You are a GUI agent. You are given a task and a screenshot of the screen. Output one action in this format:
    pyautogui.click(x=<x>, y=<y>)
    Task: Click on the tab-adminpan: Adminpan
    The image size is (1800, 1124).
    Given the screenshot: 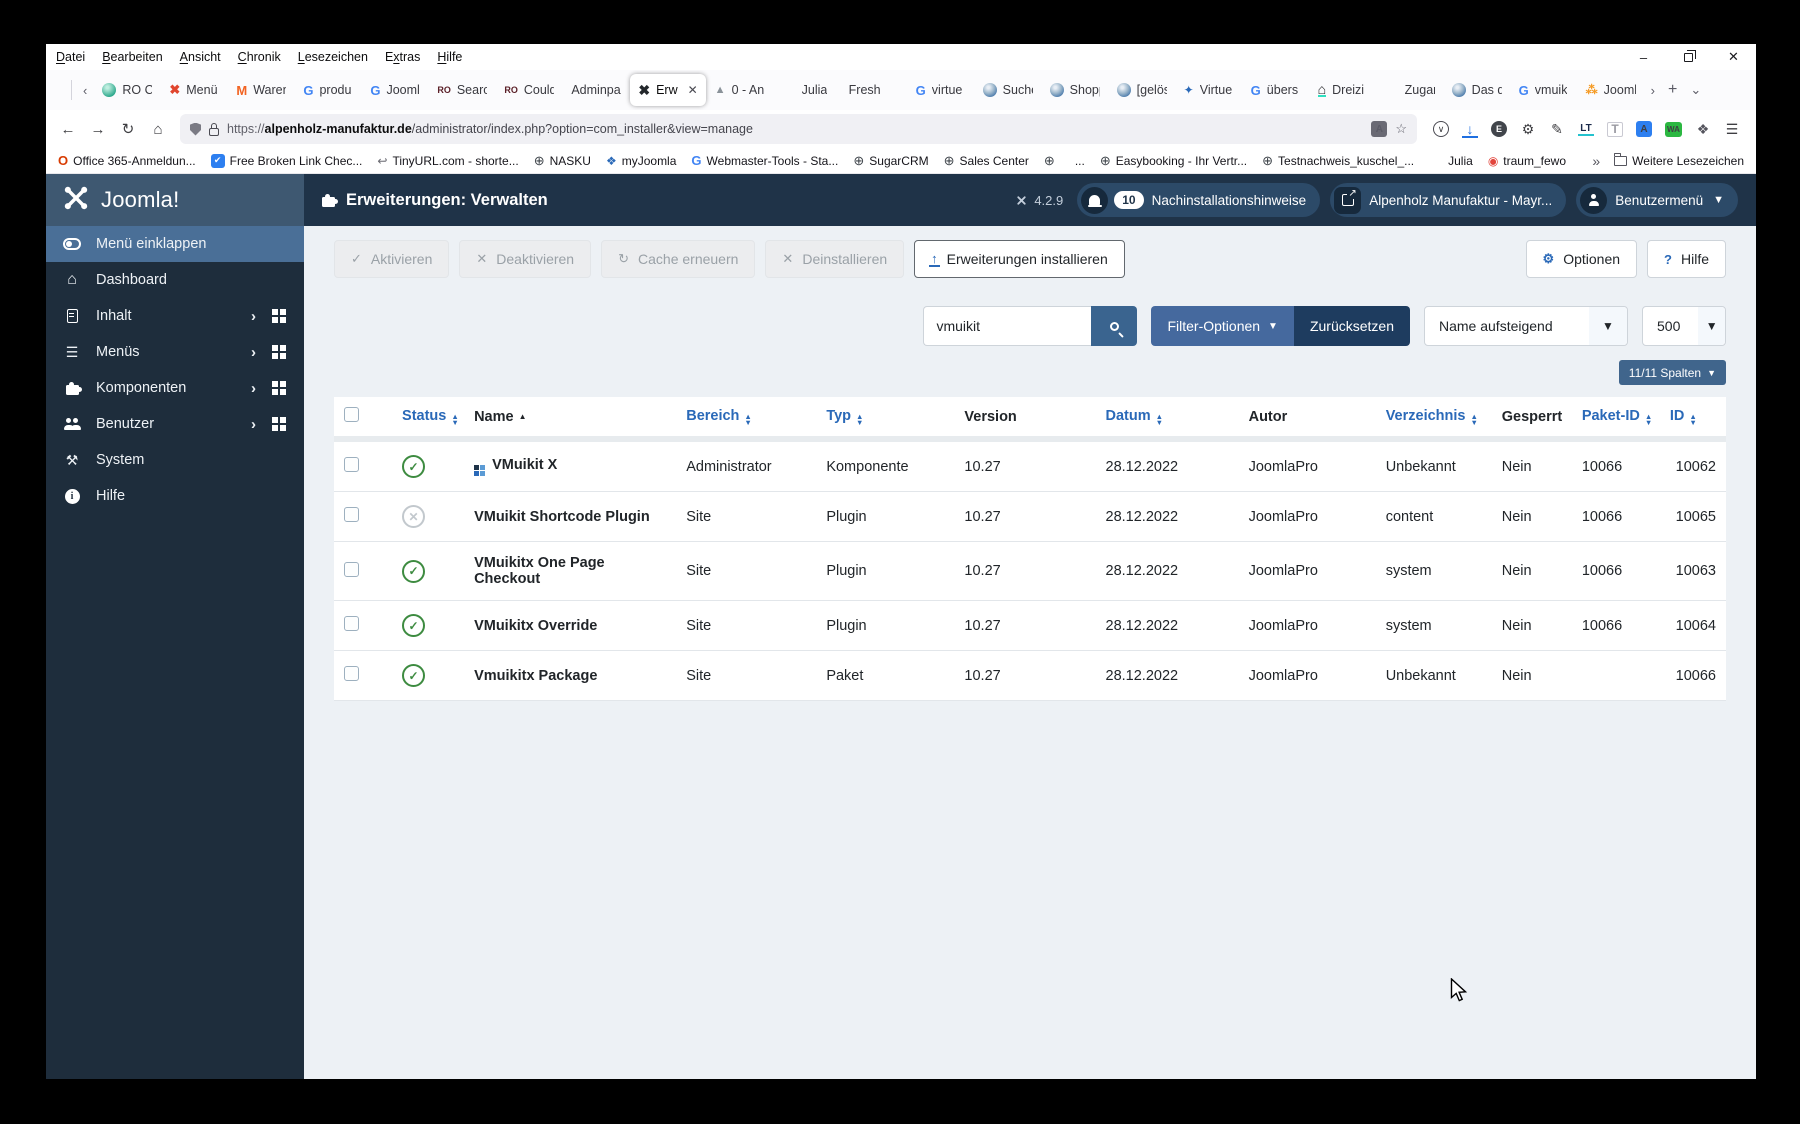 What is the action you would take?
    pyautogui.click(x=596, y=90)
    